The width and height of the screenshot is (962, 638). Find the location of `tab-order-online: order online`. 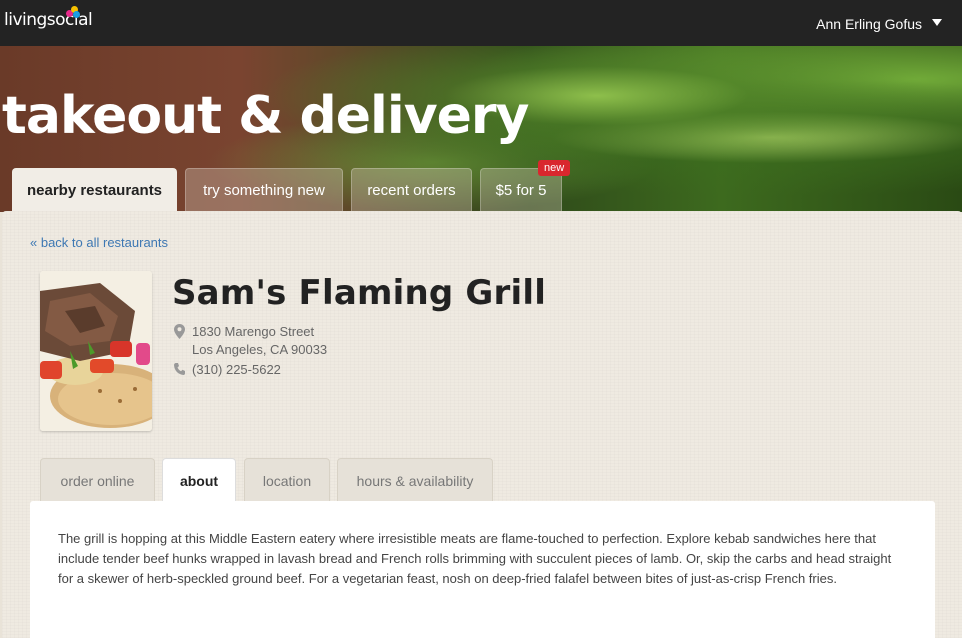

tab-order-online: order online is located at coordinates (97, 480).